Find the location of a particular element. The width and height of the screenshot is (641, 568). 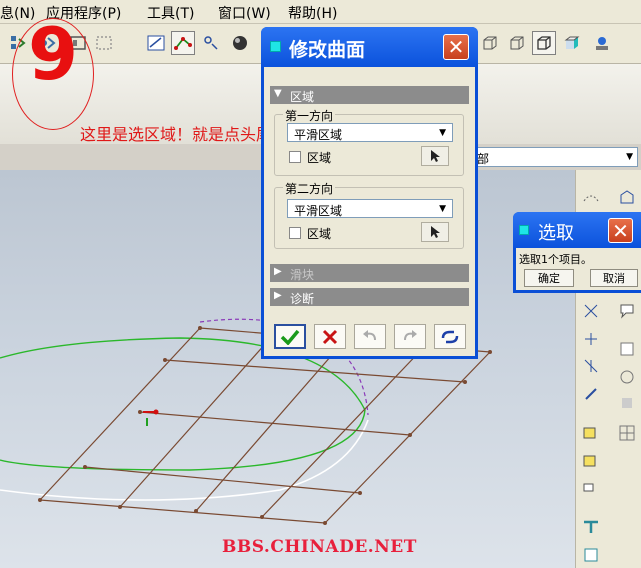

ok-button is located at coordinates (290, 336).